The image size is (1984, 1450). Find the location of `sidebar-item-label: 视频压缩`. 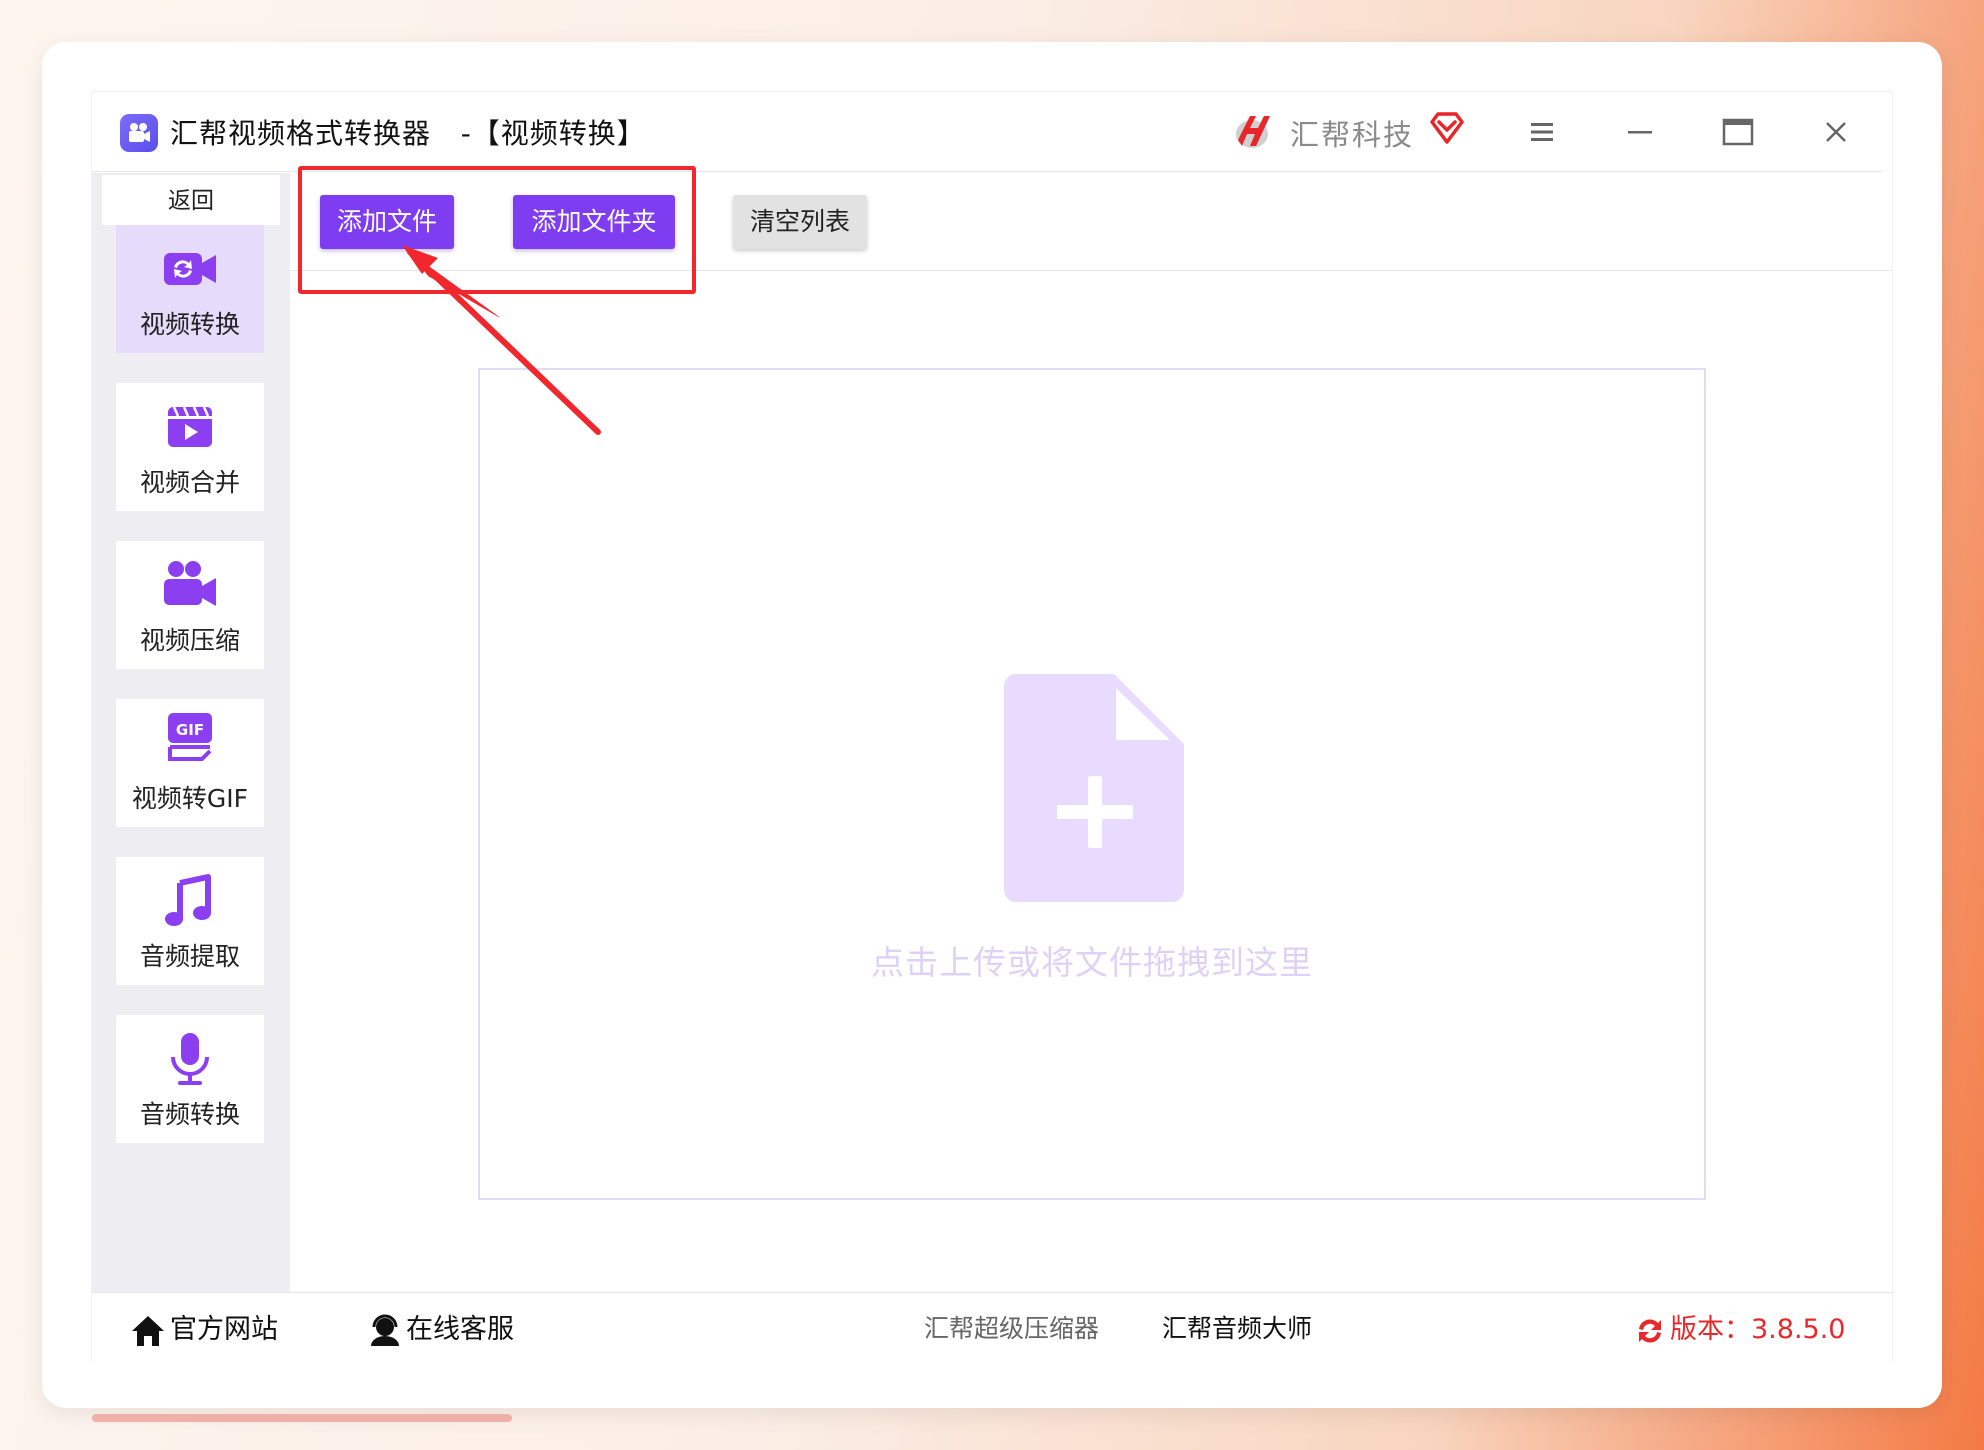

sidebar-item-label: 视频压缩 is located at coordinates (189, 640).